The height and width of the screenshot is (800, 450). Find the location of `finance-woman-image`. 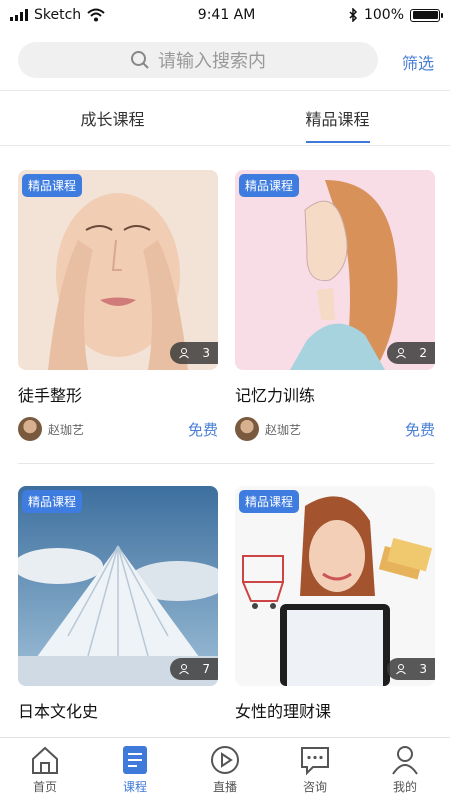

finance-woman-image is located at coordinates (335, 586).